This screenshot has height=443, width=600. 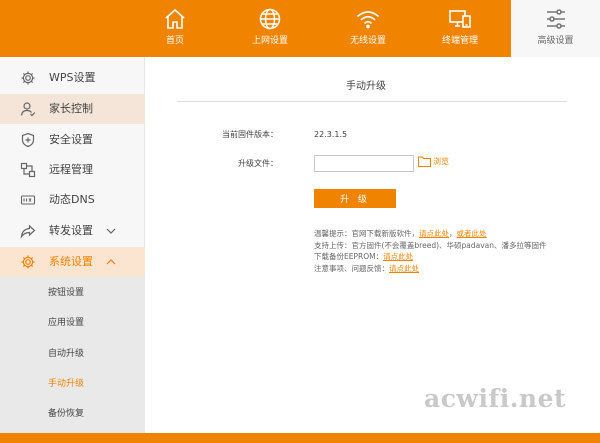 I want to click on eeprom-link: 请点此处, so click(x=398, y=256).